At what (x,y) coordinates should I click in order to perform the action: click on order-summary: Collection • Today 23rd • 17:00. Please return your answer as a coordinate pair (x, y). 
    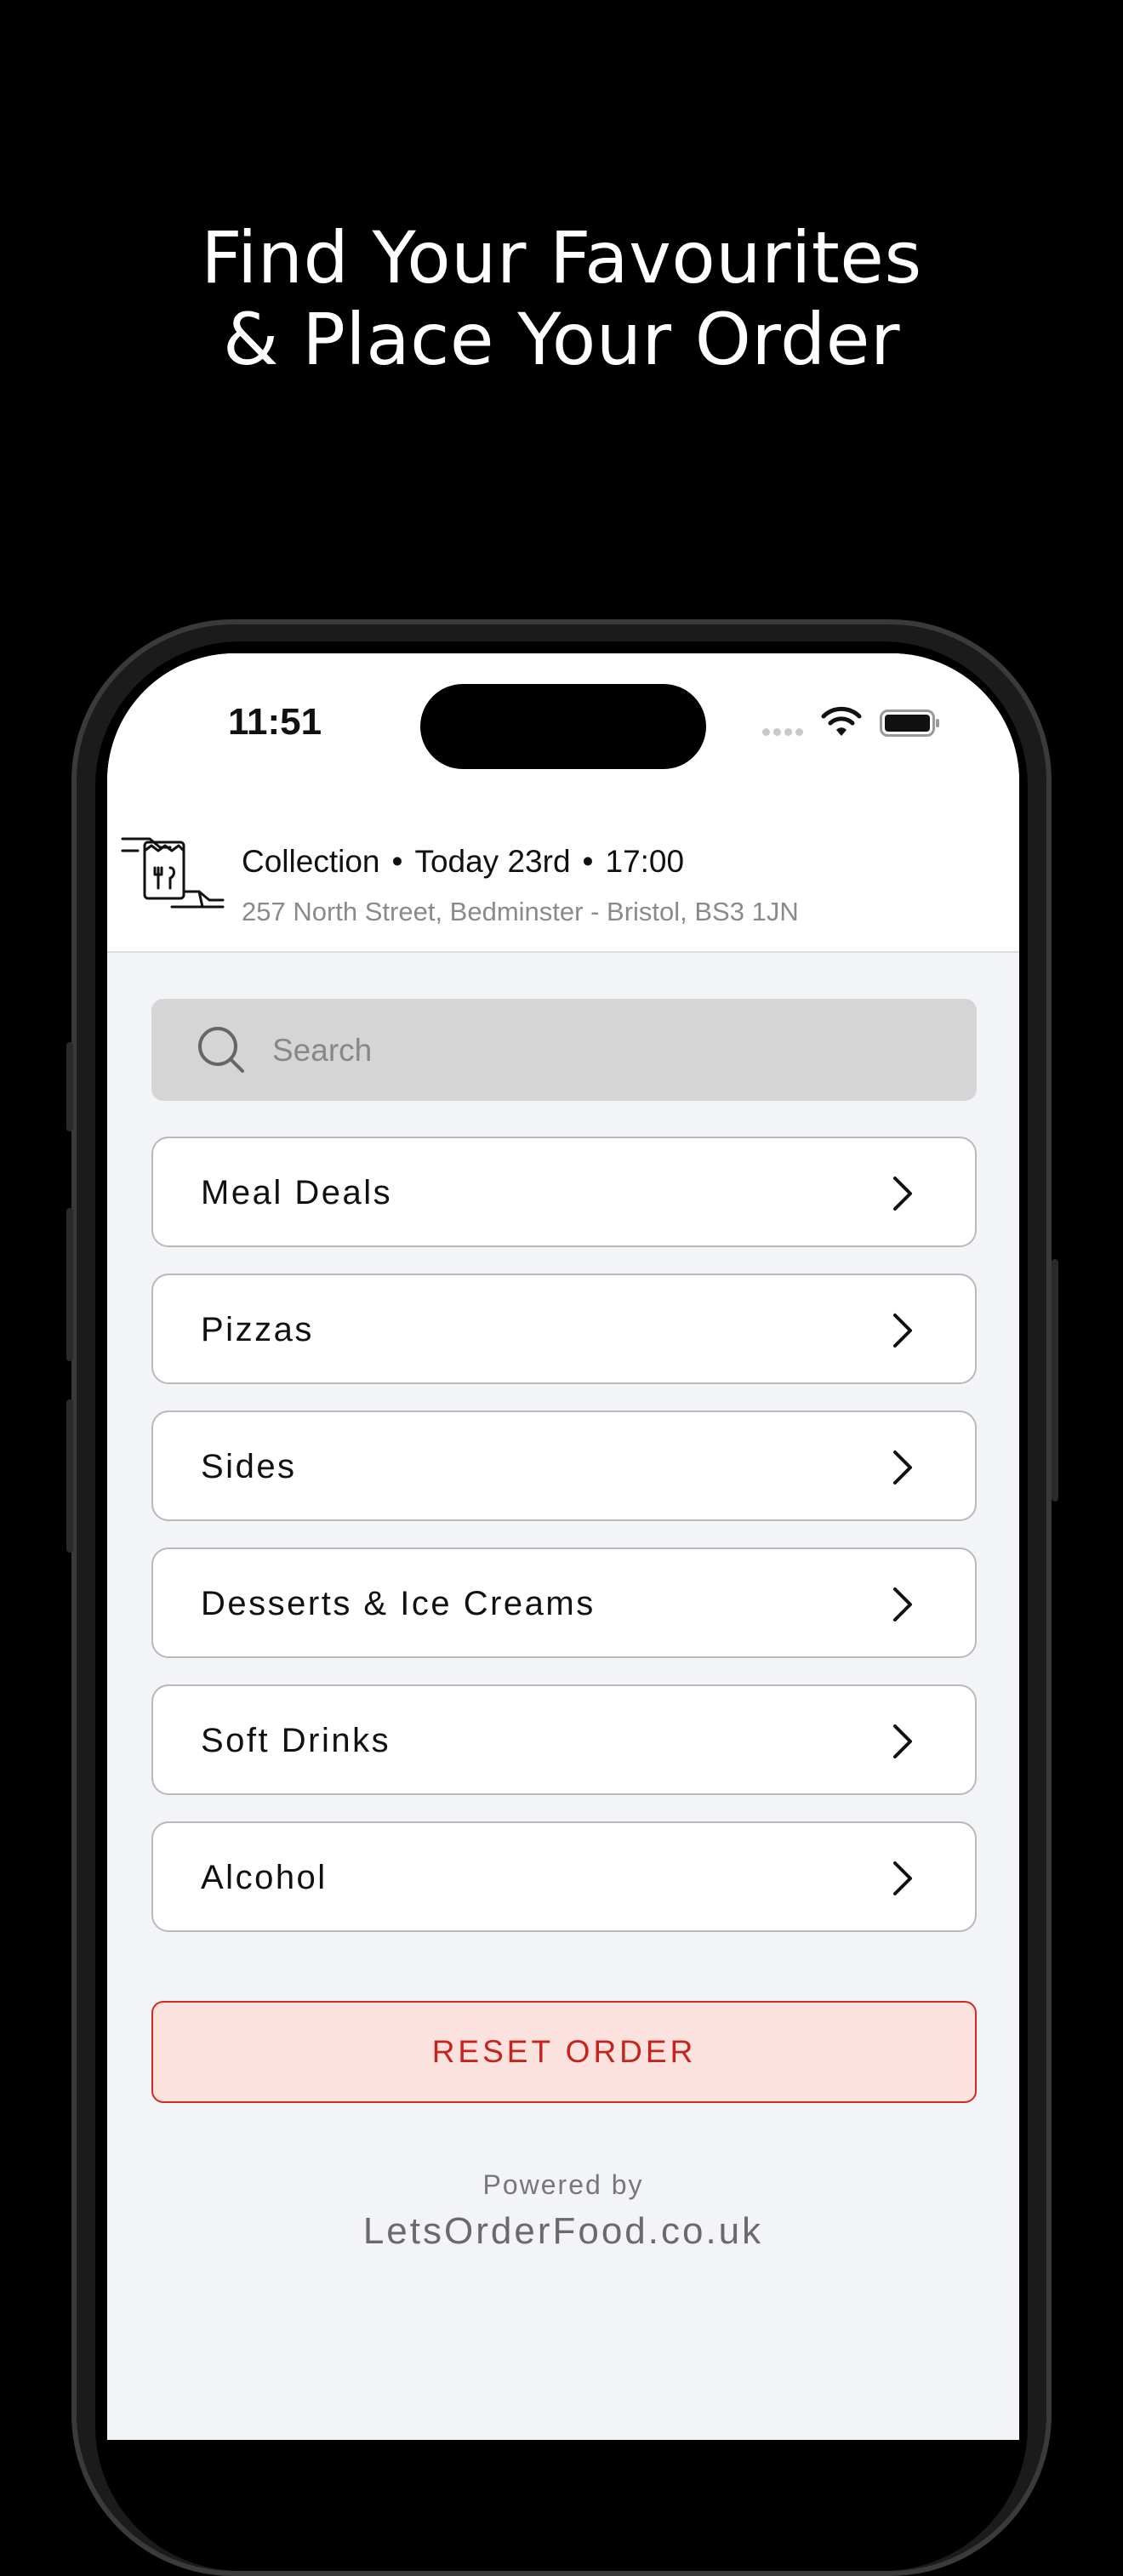
    Looking at the image, I should click on (463, 862).